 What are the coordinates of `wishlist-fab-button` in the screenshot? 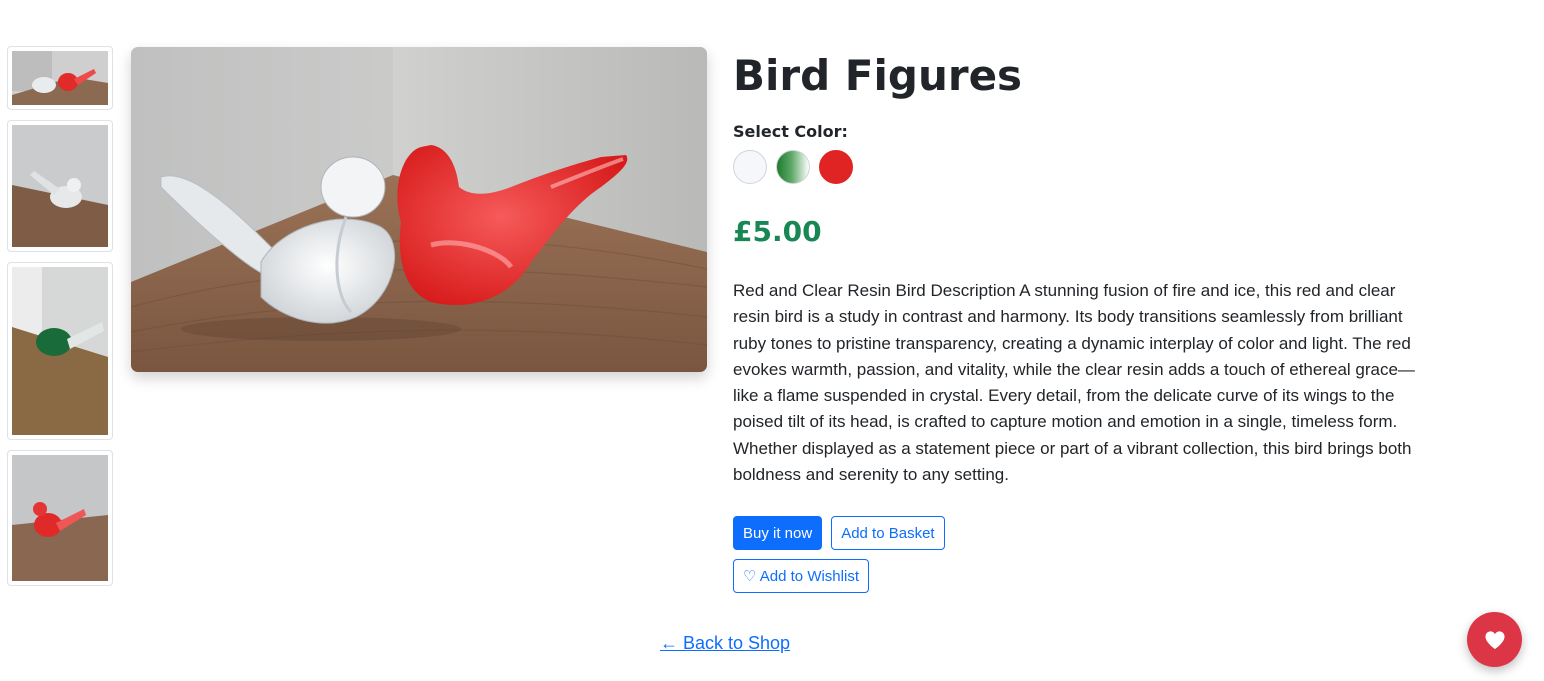 It's located at (1494, 639).